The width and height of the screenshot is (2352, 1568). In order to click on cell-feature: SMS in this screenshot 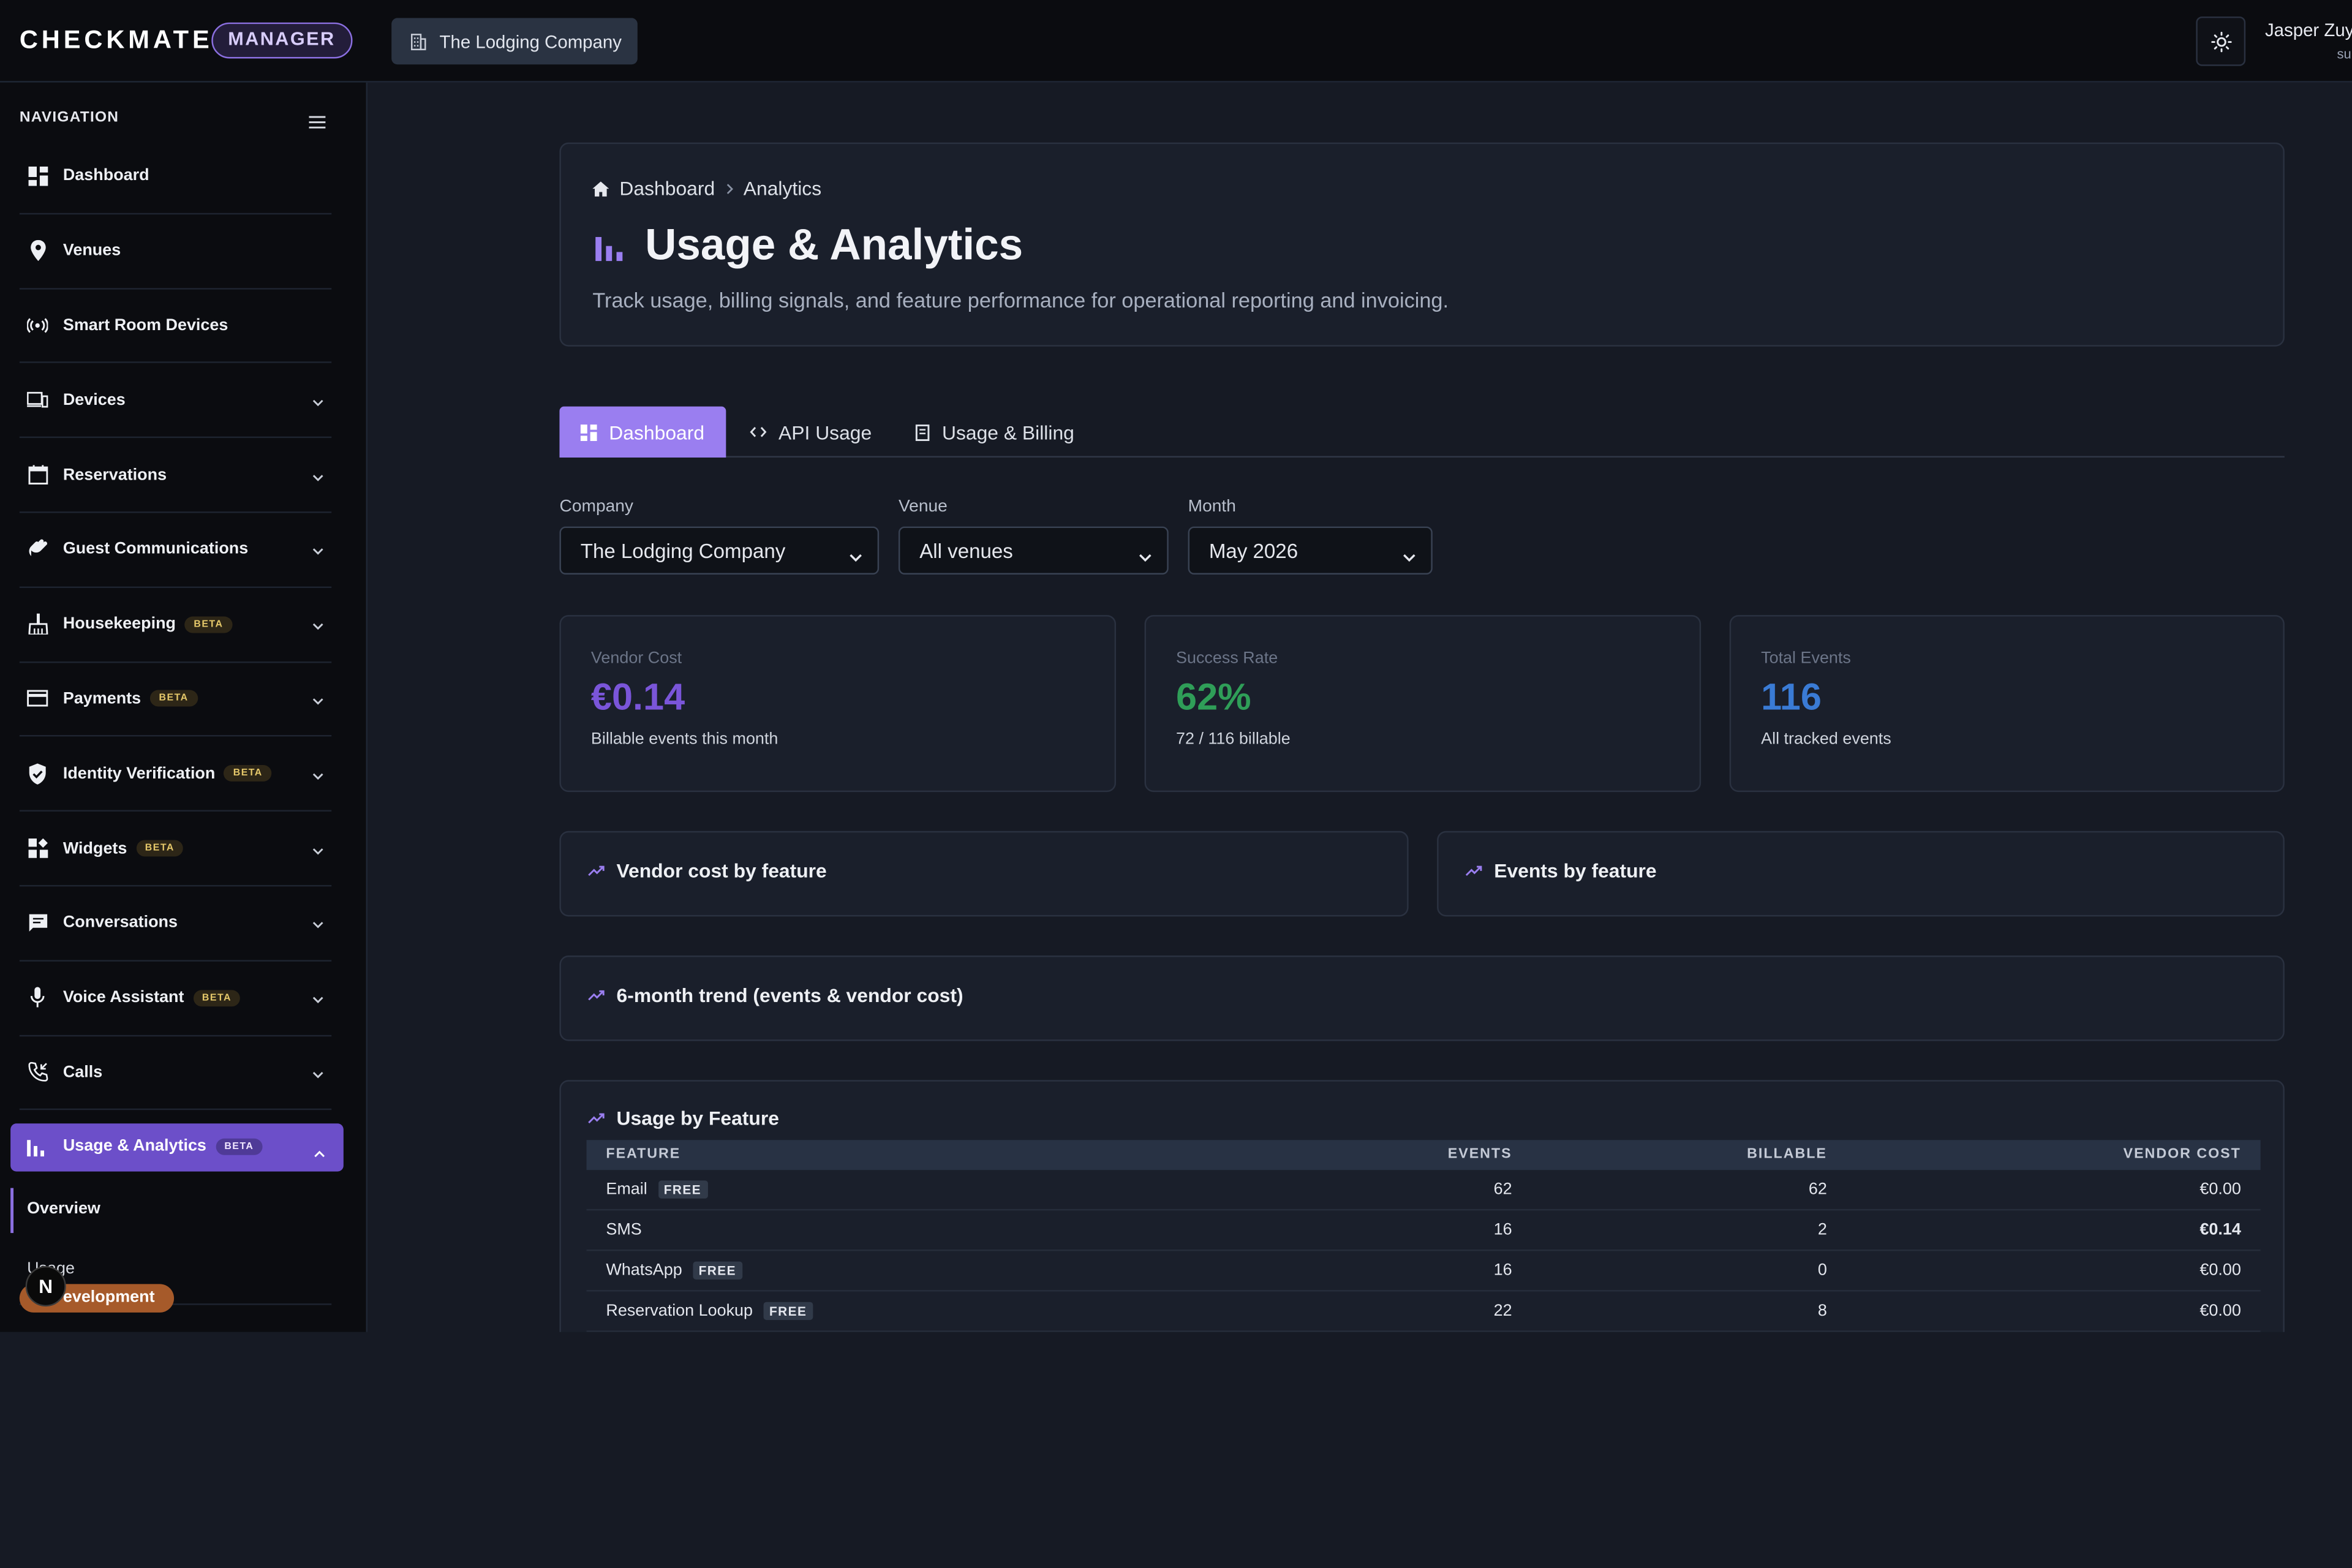, I will do `click(624, 1230)`.